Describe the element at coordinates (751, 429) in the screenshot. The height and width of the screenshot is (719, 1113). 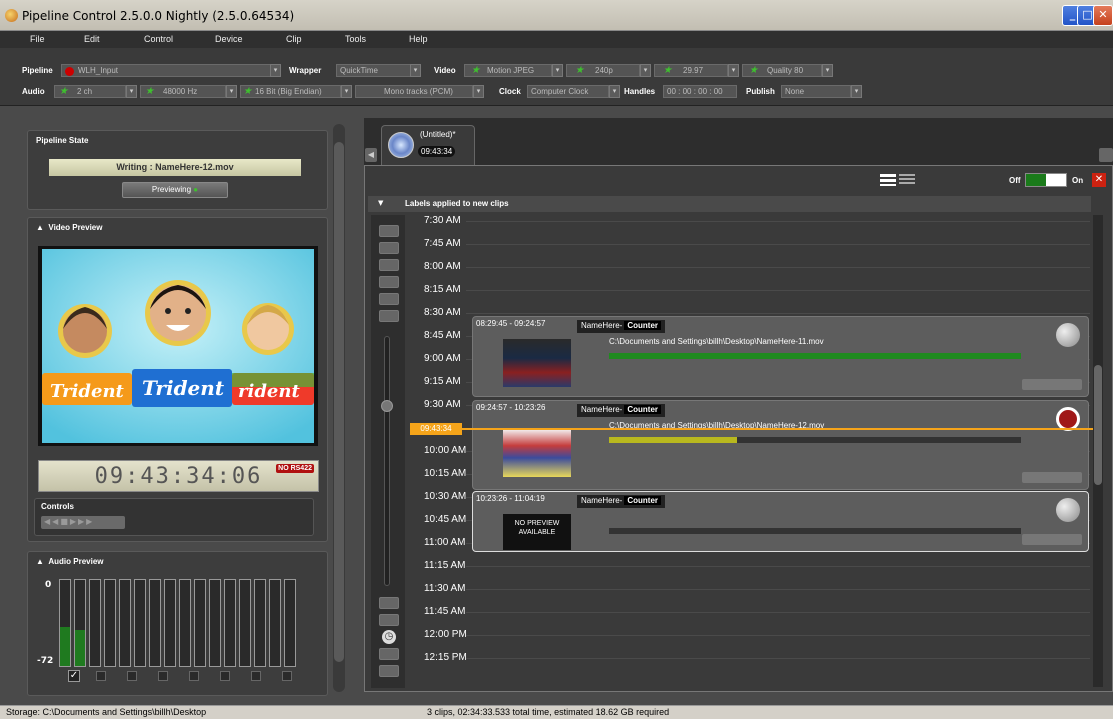
I see `current-time-line` at that location.